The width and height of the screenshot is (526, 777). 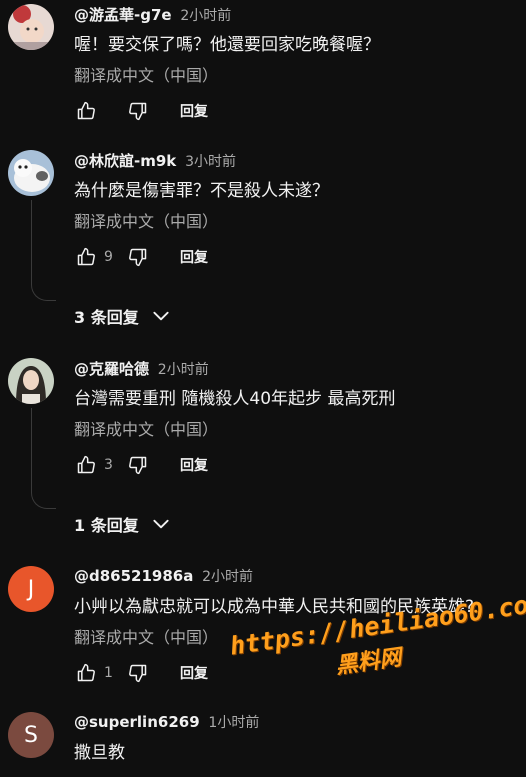 I want to click on author-name: @游孟華-g7e, so click(x=123, y=15).